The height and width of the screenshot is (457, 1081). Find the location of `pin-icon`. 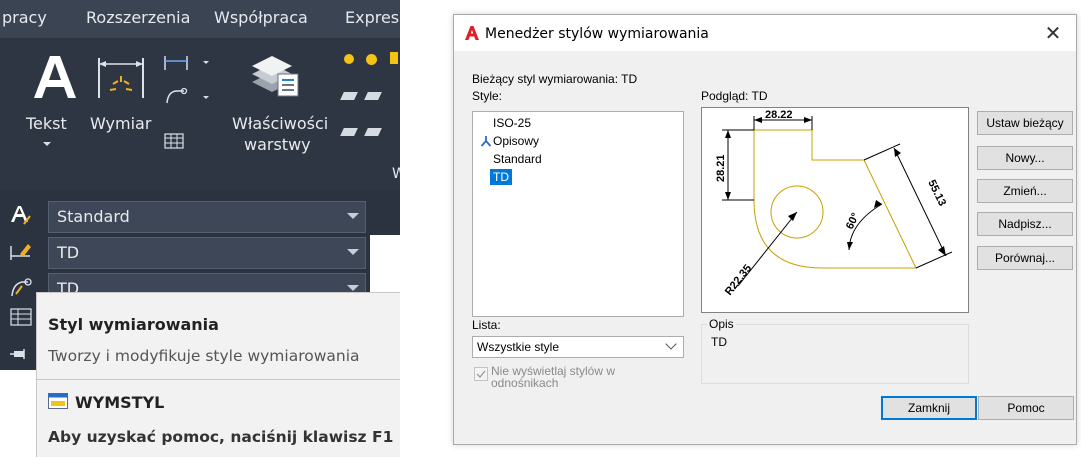

pin-icon is located at coordinates (21, 354).